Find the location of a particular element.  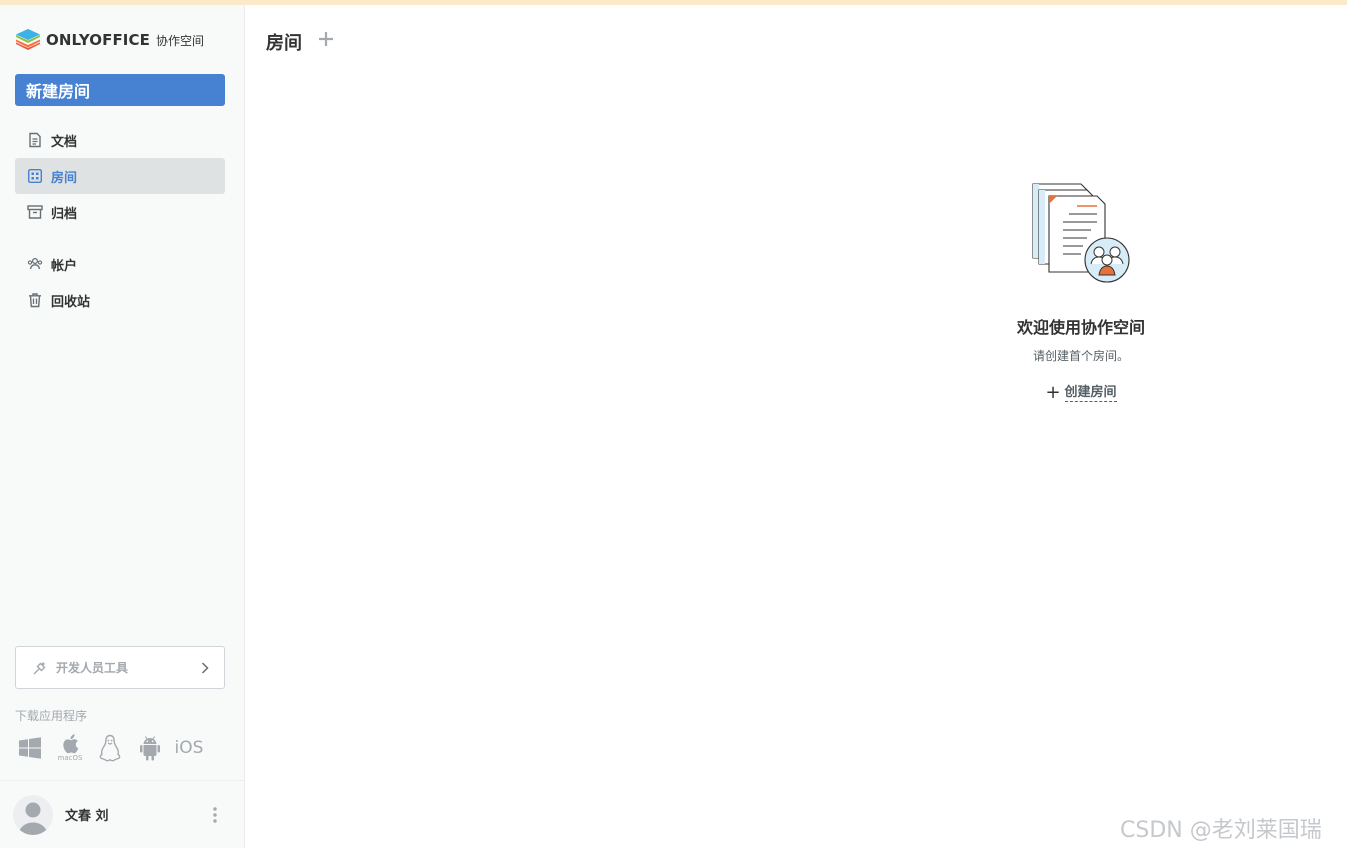

developer-tools-icon is located at coordinates (39, 667).